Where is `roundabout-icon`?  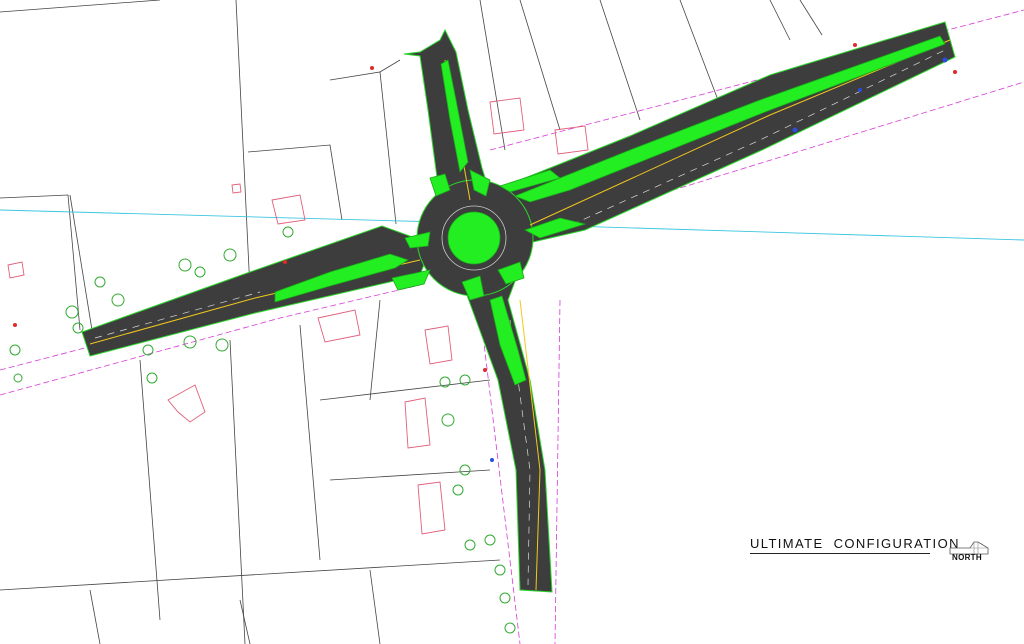 roundabout-icon is located at coordinates (474, 238).